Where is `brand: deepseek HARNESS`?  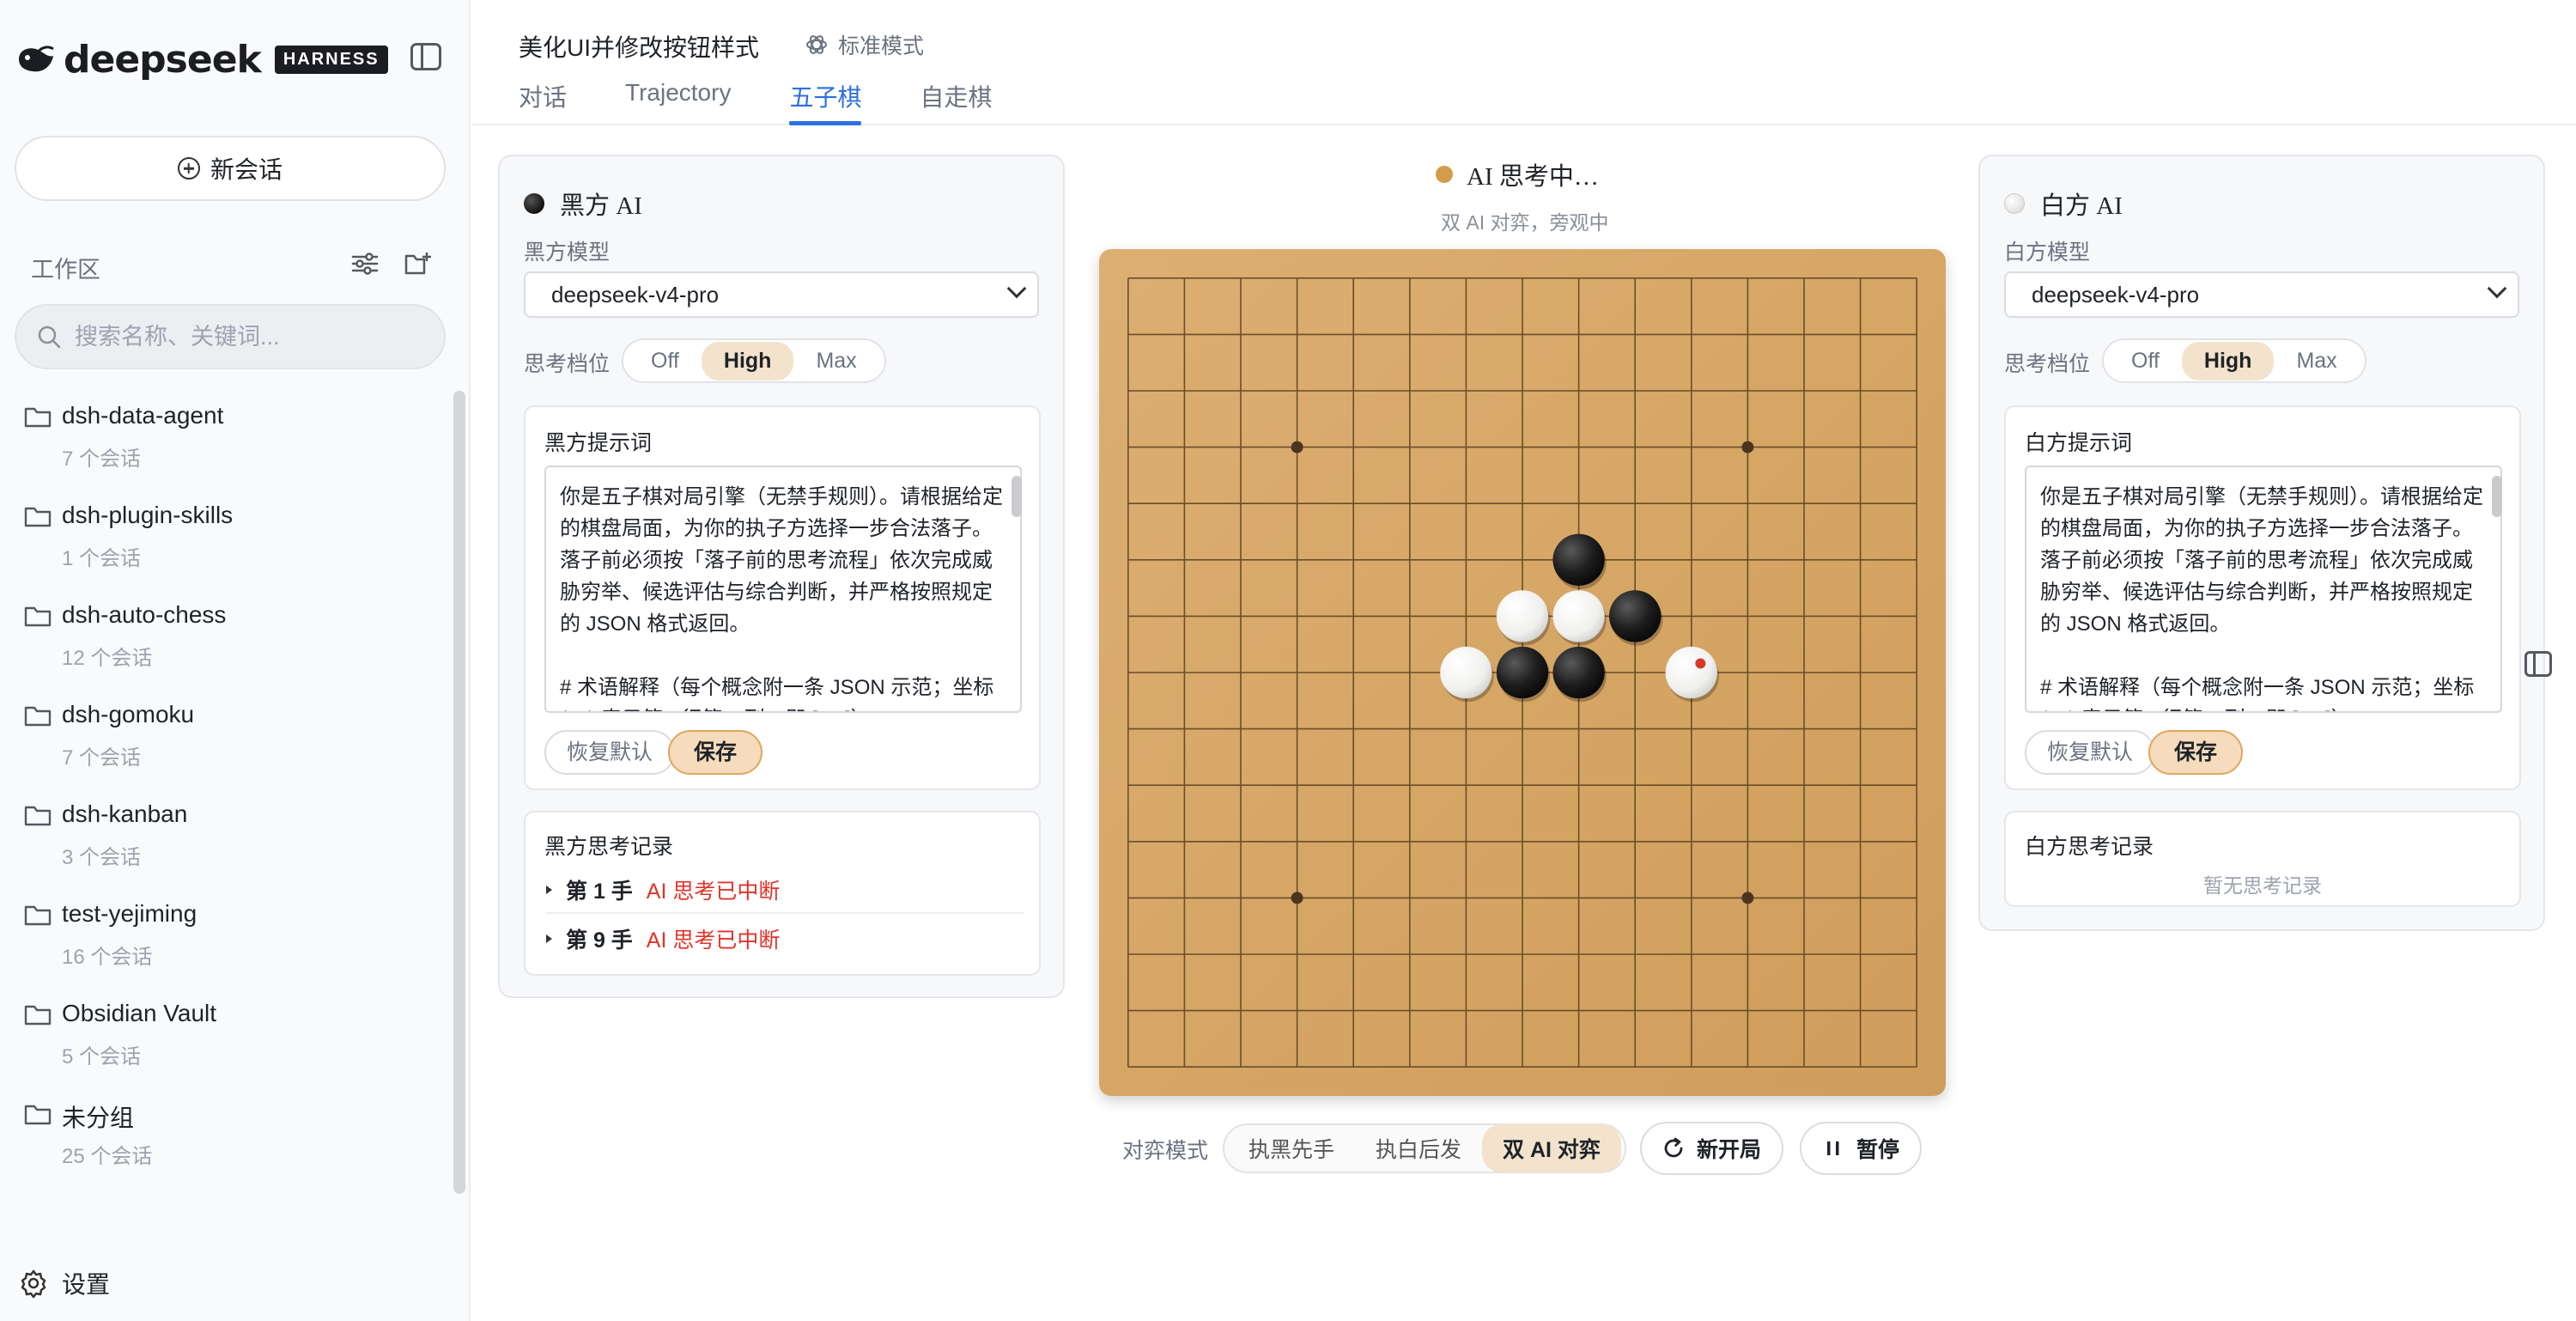 brand: deepseek HARNESS is located at coordinates (202, 60).